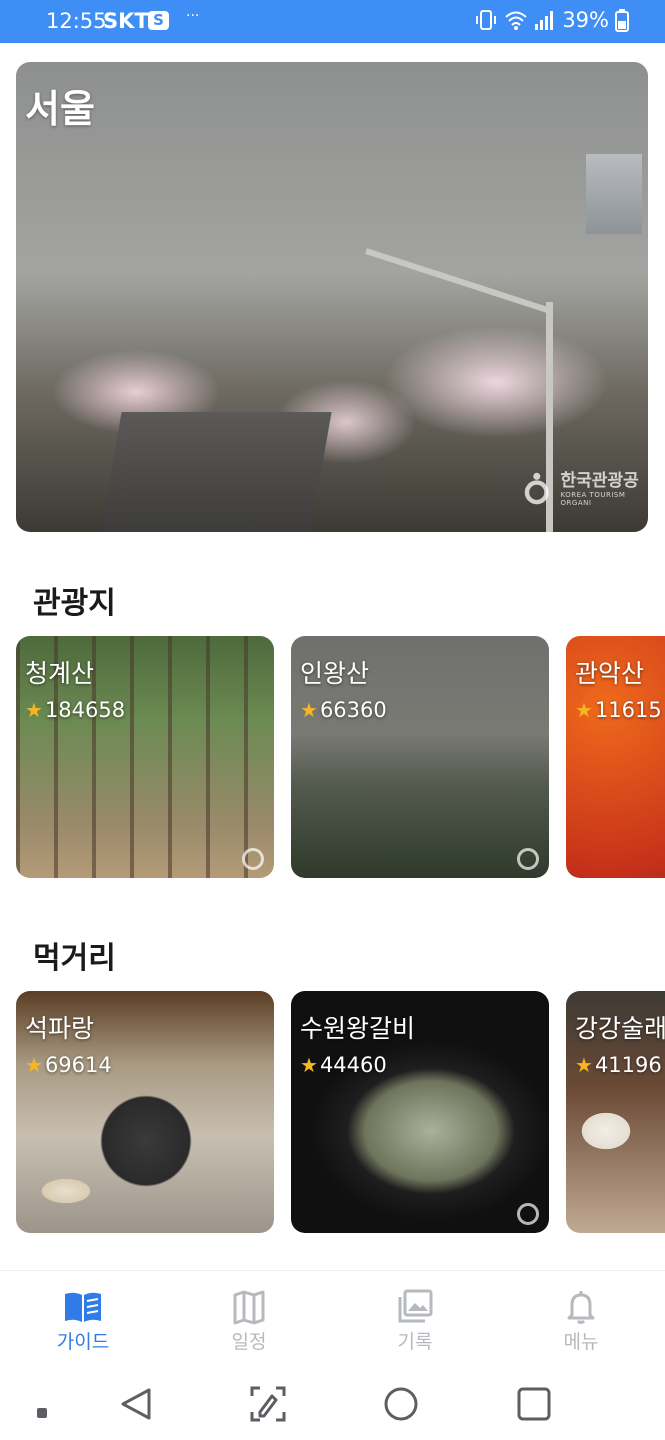  Describe the element at coordinates (83, 1307) in the screenshot. I see `book-icon` at that location.